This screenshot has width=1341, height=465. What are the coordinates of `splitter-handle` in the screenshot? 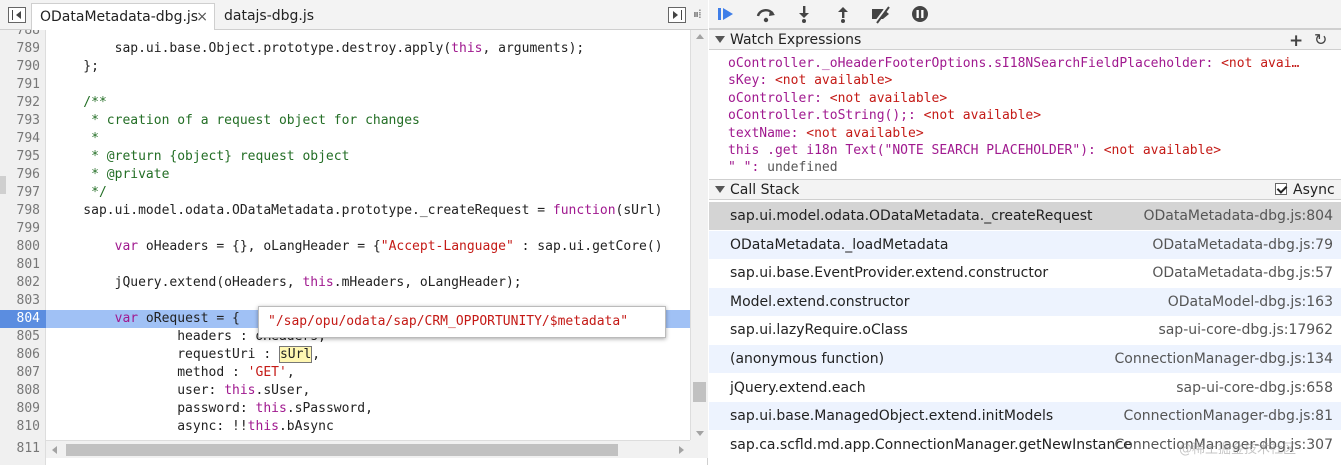 It's located at (3, 185).